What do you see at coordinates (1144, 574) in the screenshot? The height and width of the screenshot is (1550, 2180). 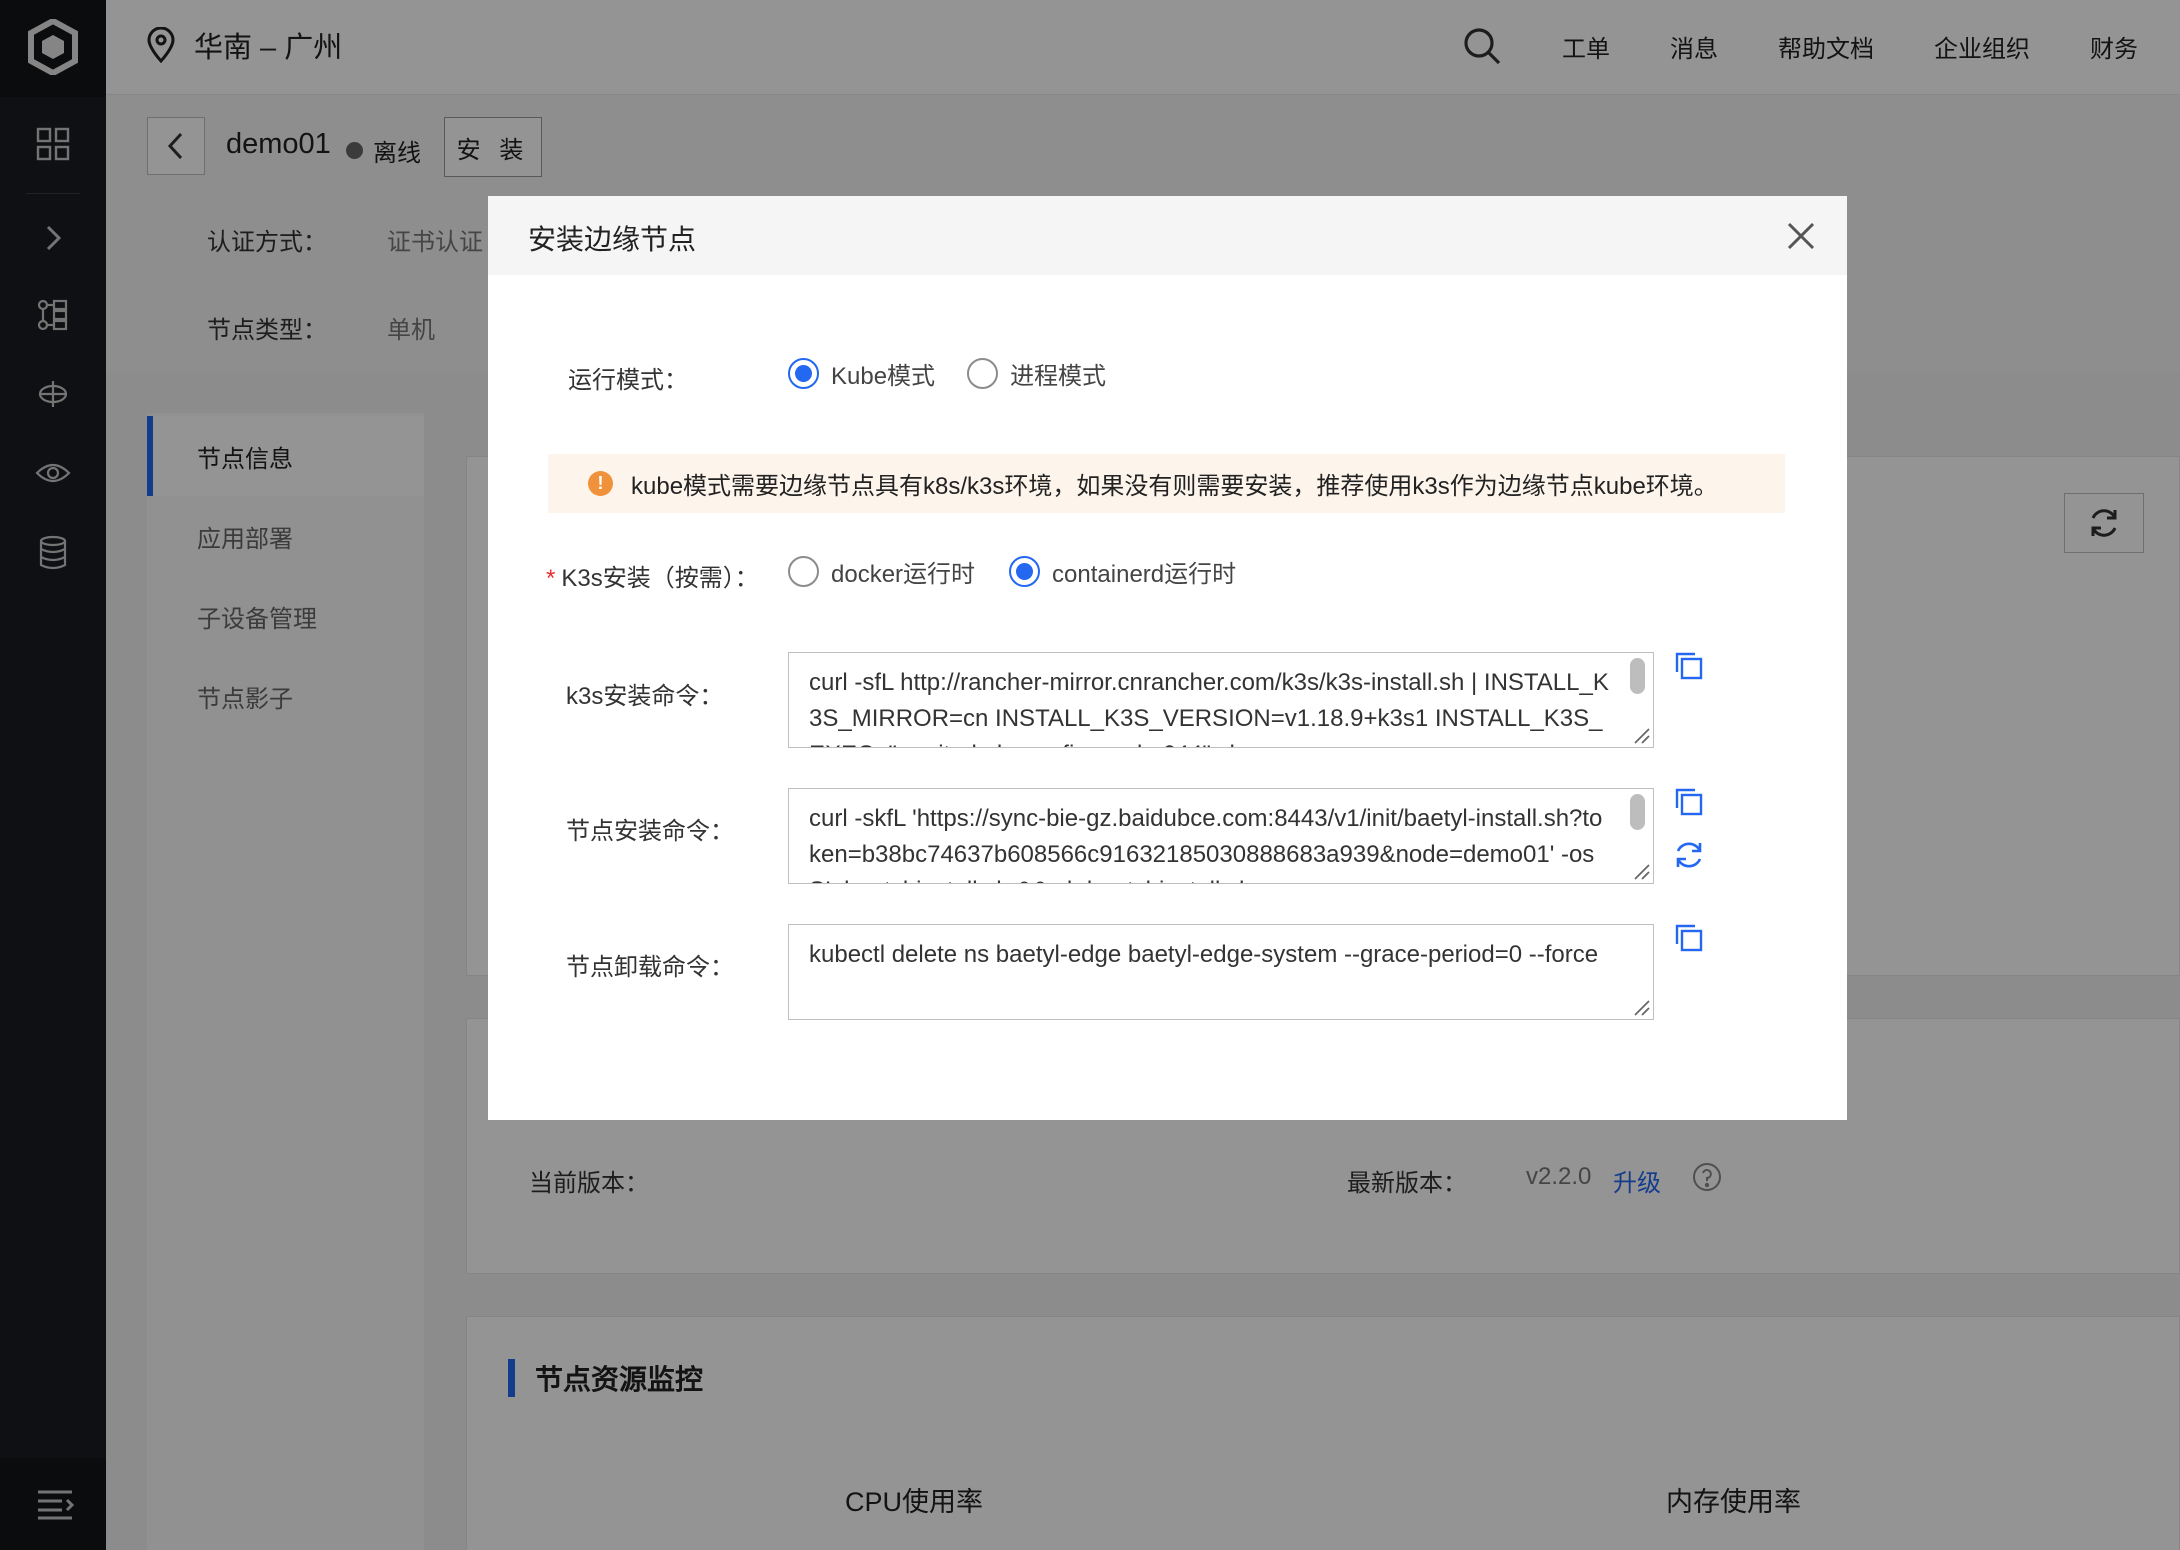 I see `radio-label: containerd运行时` at bounding box center [1144, 574].